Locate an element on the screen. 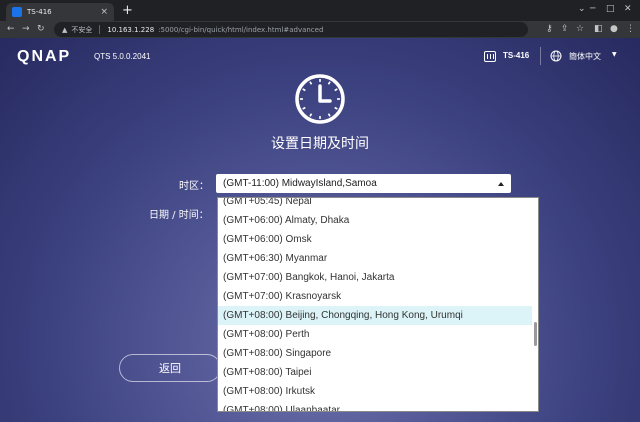 This screenshot has height=422, width=640. timezone-option: (GMT+08:00) Singapore is located at coordinates (376, 353).